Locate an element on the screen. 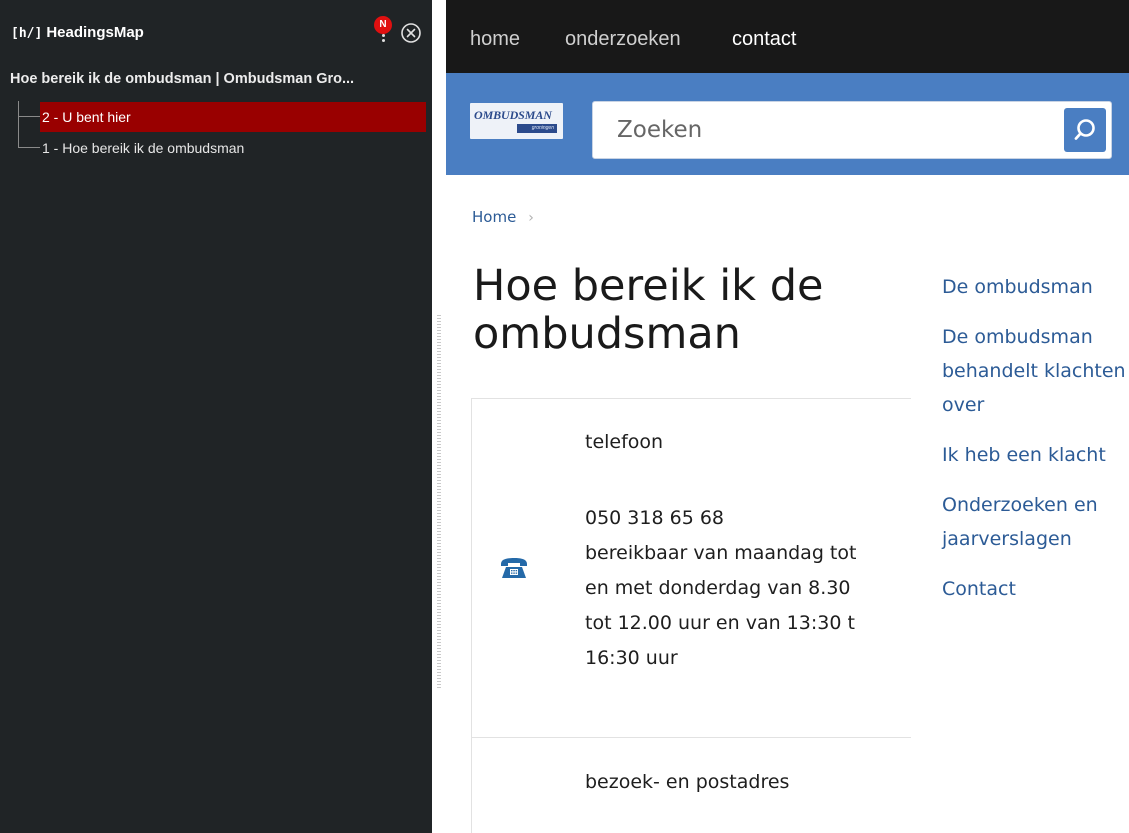  headingsmap-header: [h/] HeadingsMap N is located at coordinates (216, 35).